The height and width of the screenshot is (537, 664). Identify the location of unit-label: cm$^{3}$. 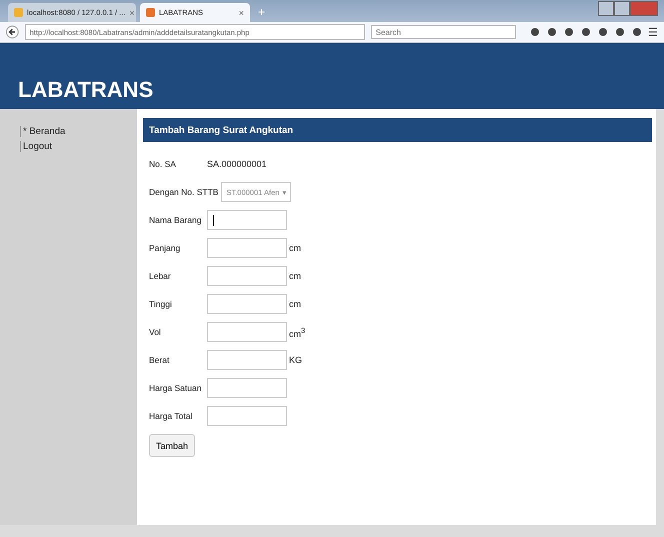
(297, 332).